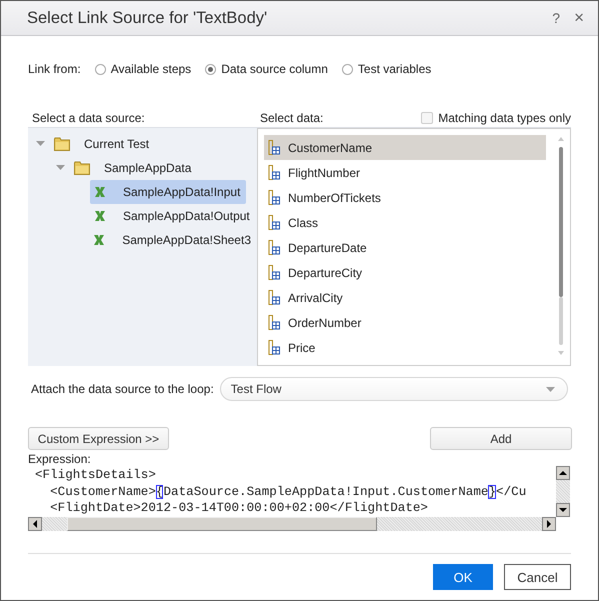 Image resolution: width=599 pixels, height=601 pixels. I want to click on data-column-item: FlightNumber, so click(405, 172).